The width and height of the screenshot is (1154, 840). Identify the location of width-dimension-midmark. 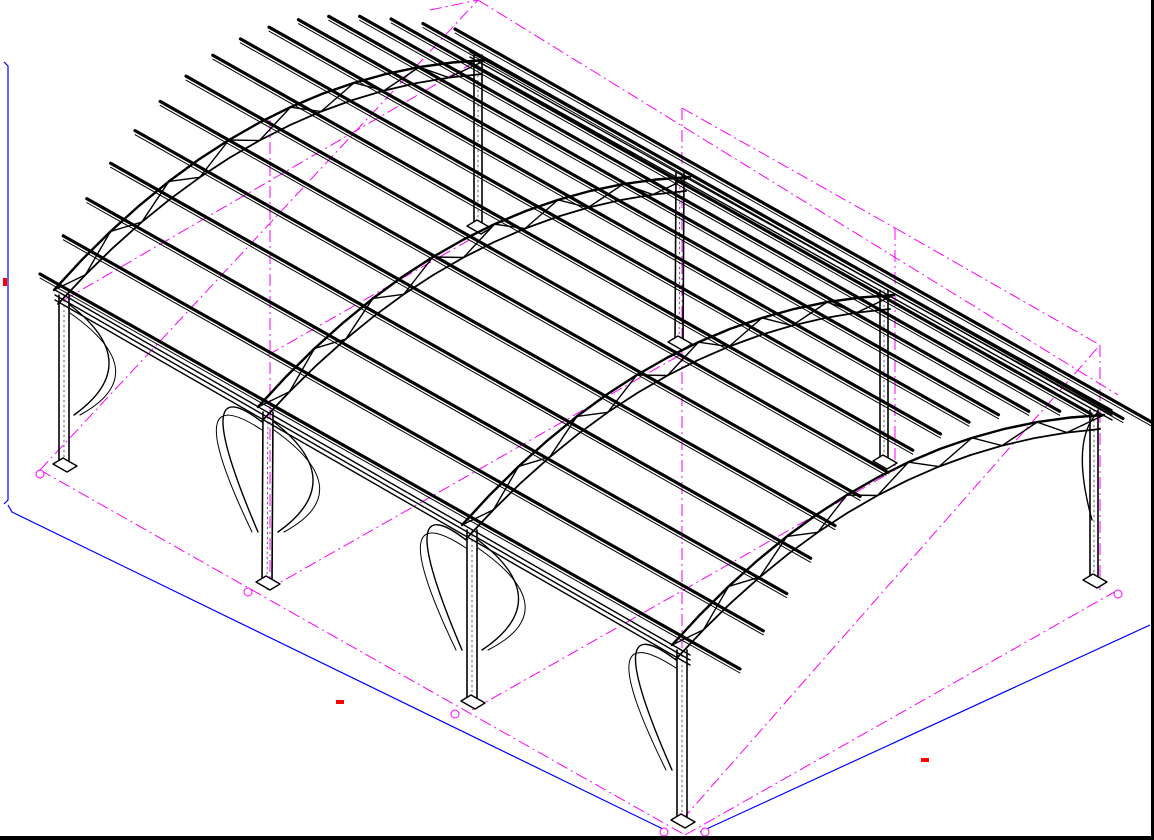
(925, 760).